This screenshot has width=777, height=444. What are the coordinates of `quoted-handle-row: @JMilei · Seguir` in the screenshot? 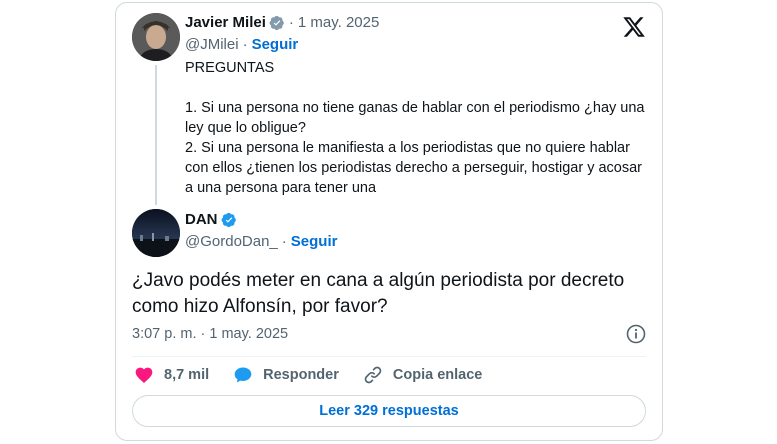 It's located at (241, 44).